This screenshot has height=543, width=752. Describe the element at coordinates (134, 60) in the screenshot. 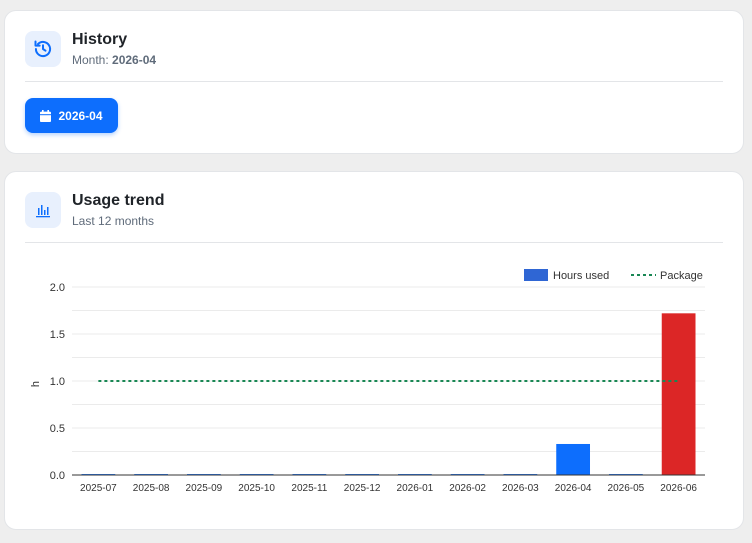

I see `month-value: 2026-04` at that location.